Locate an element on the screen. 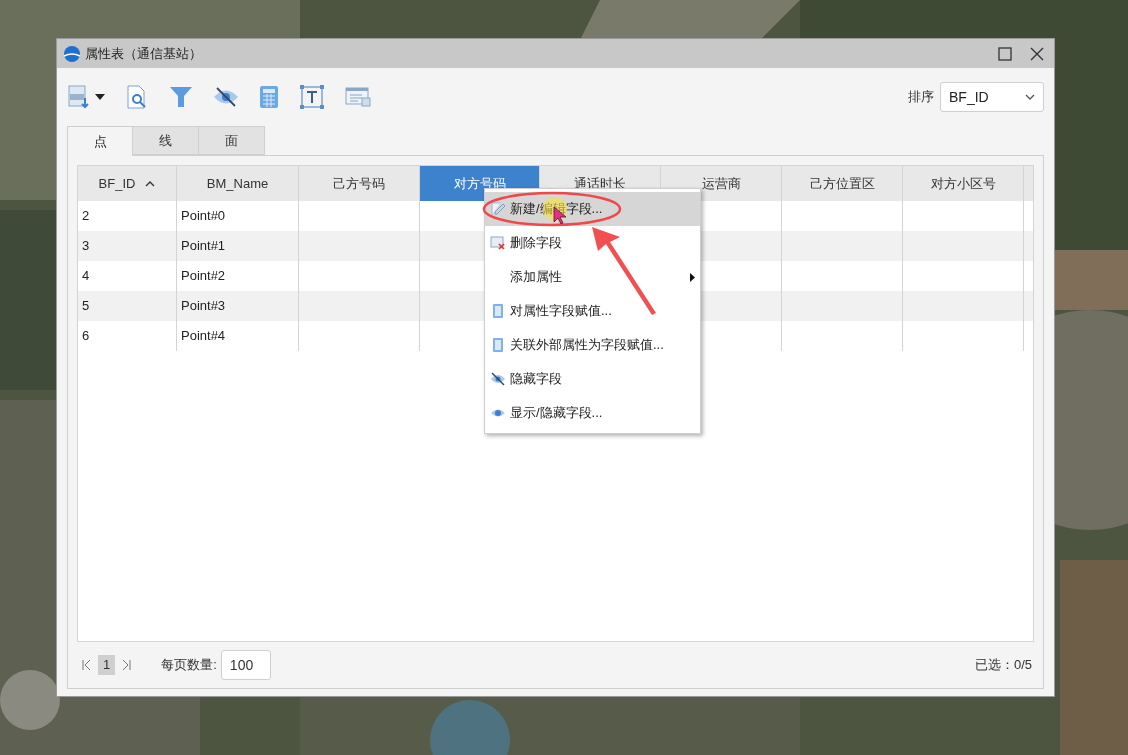 This screenshot has height=755, width=1128. chevron-down-icon is located at coordinates (1030, 97).